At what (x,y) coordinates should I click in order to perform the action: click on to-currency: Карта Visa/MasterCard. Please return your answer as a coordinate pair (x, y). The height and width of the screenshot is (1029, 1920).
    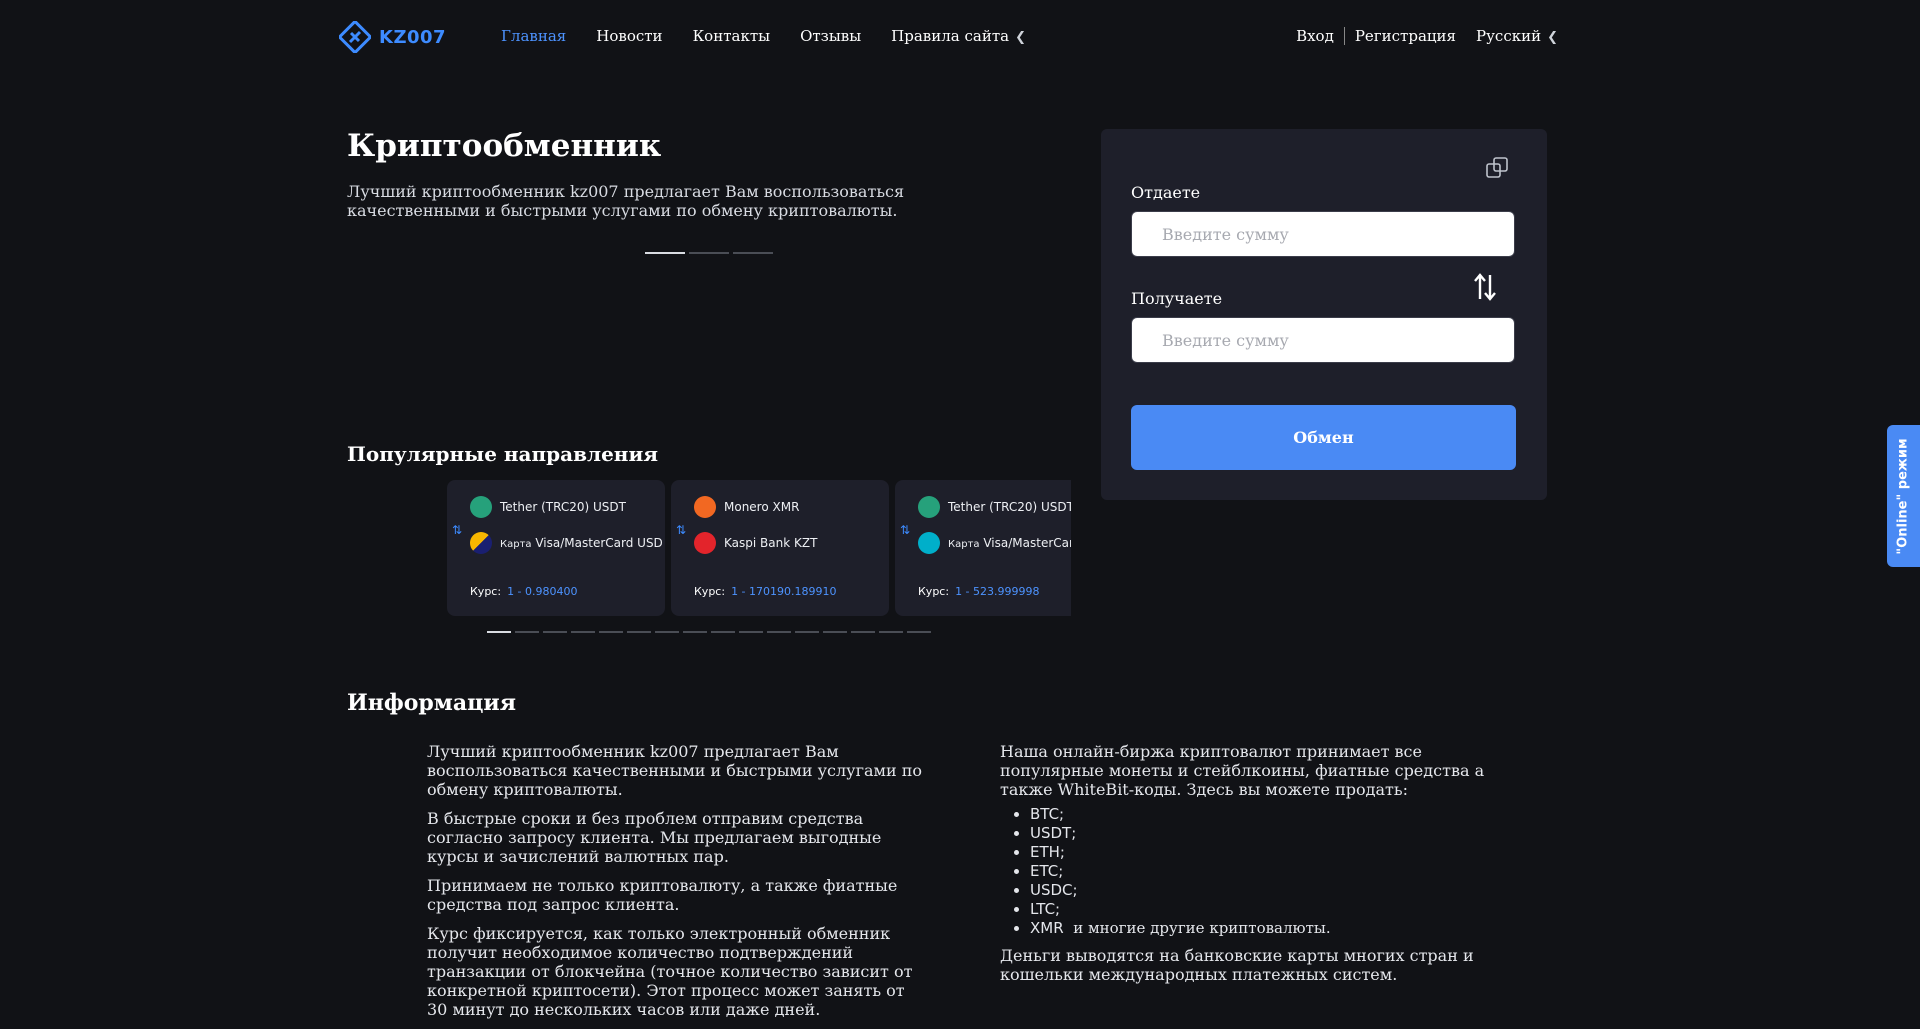
    Looking at the image, I should click on (994, 543).